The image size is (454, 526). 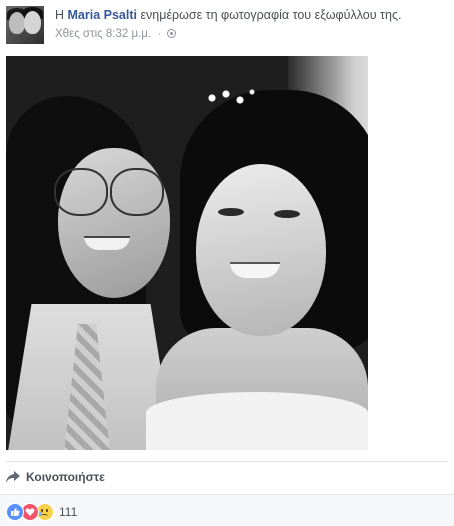 What do you see at coordinates (68, 512) in the screenshot?
I see `reaction-count: 111` at bounding box center [68, 512].